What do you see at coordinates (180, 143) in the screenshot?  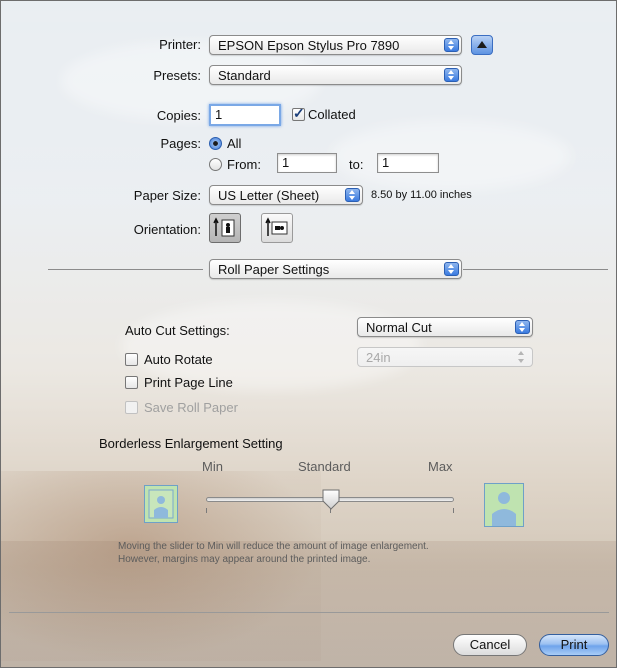 I see `pages-label: Pages:` at bounding box center [180, 143].